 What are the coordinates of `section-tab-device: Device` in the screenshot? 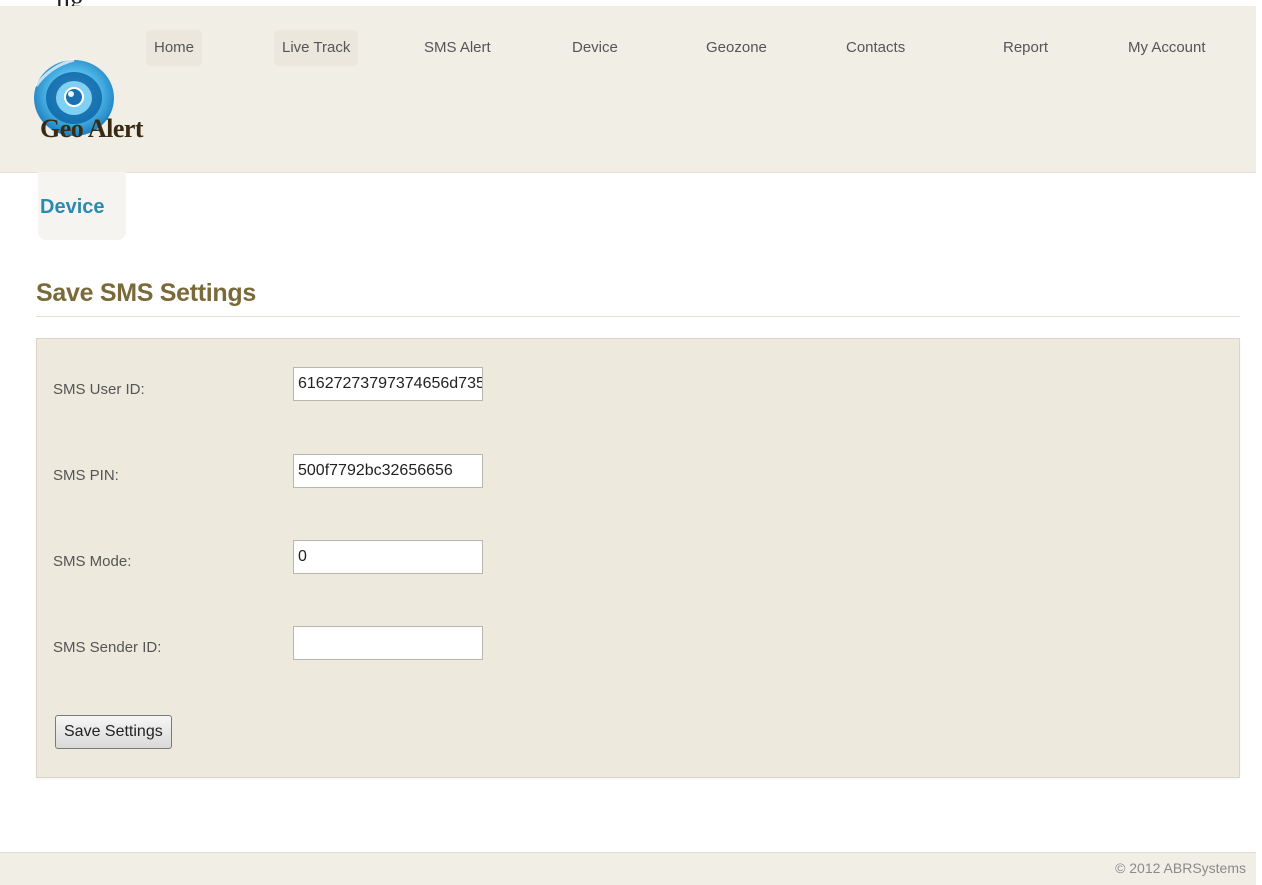 It's located at (82, 206).